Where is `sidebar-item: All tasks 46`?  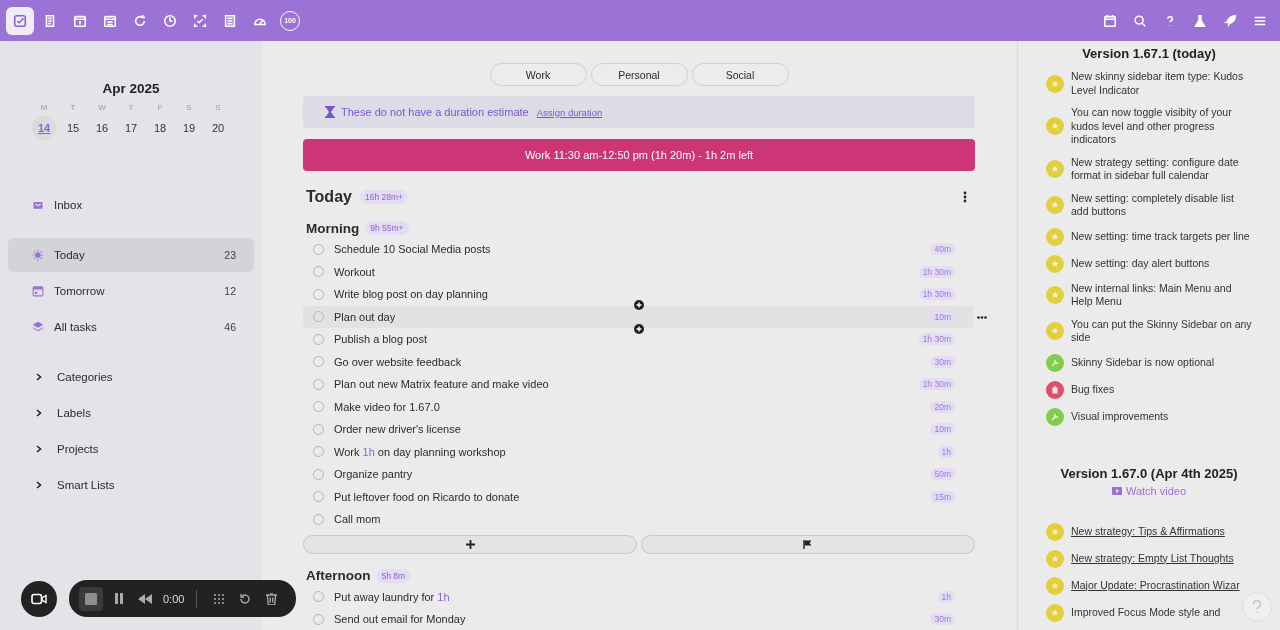 sidebar-item: All tasks 46 is located at coordinates (131, 327).